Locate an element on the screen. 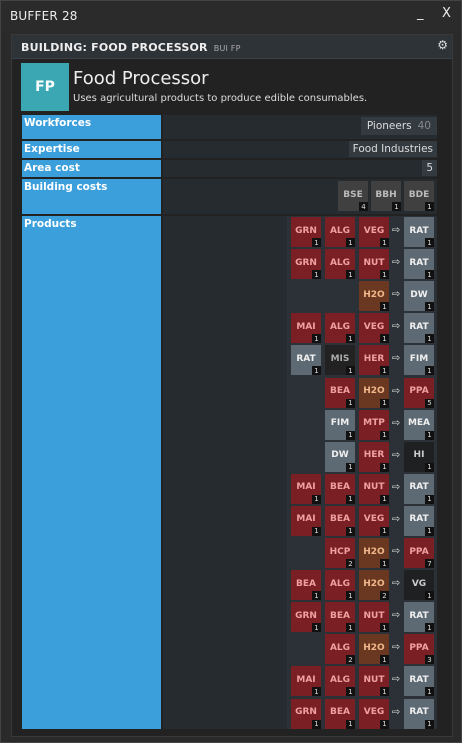  material-ppa: PPA 7 is located at coordinates (419, 553).